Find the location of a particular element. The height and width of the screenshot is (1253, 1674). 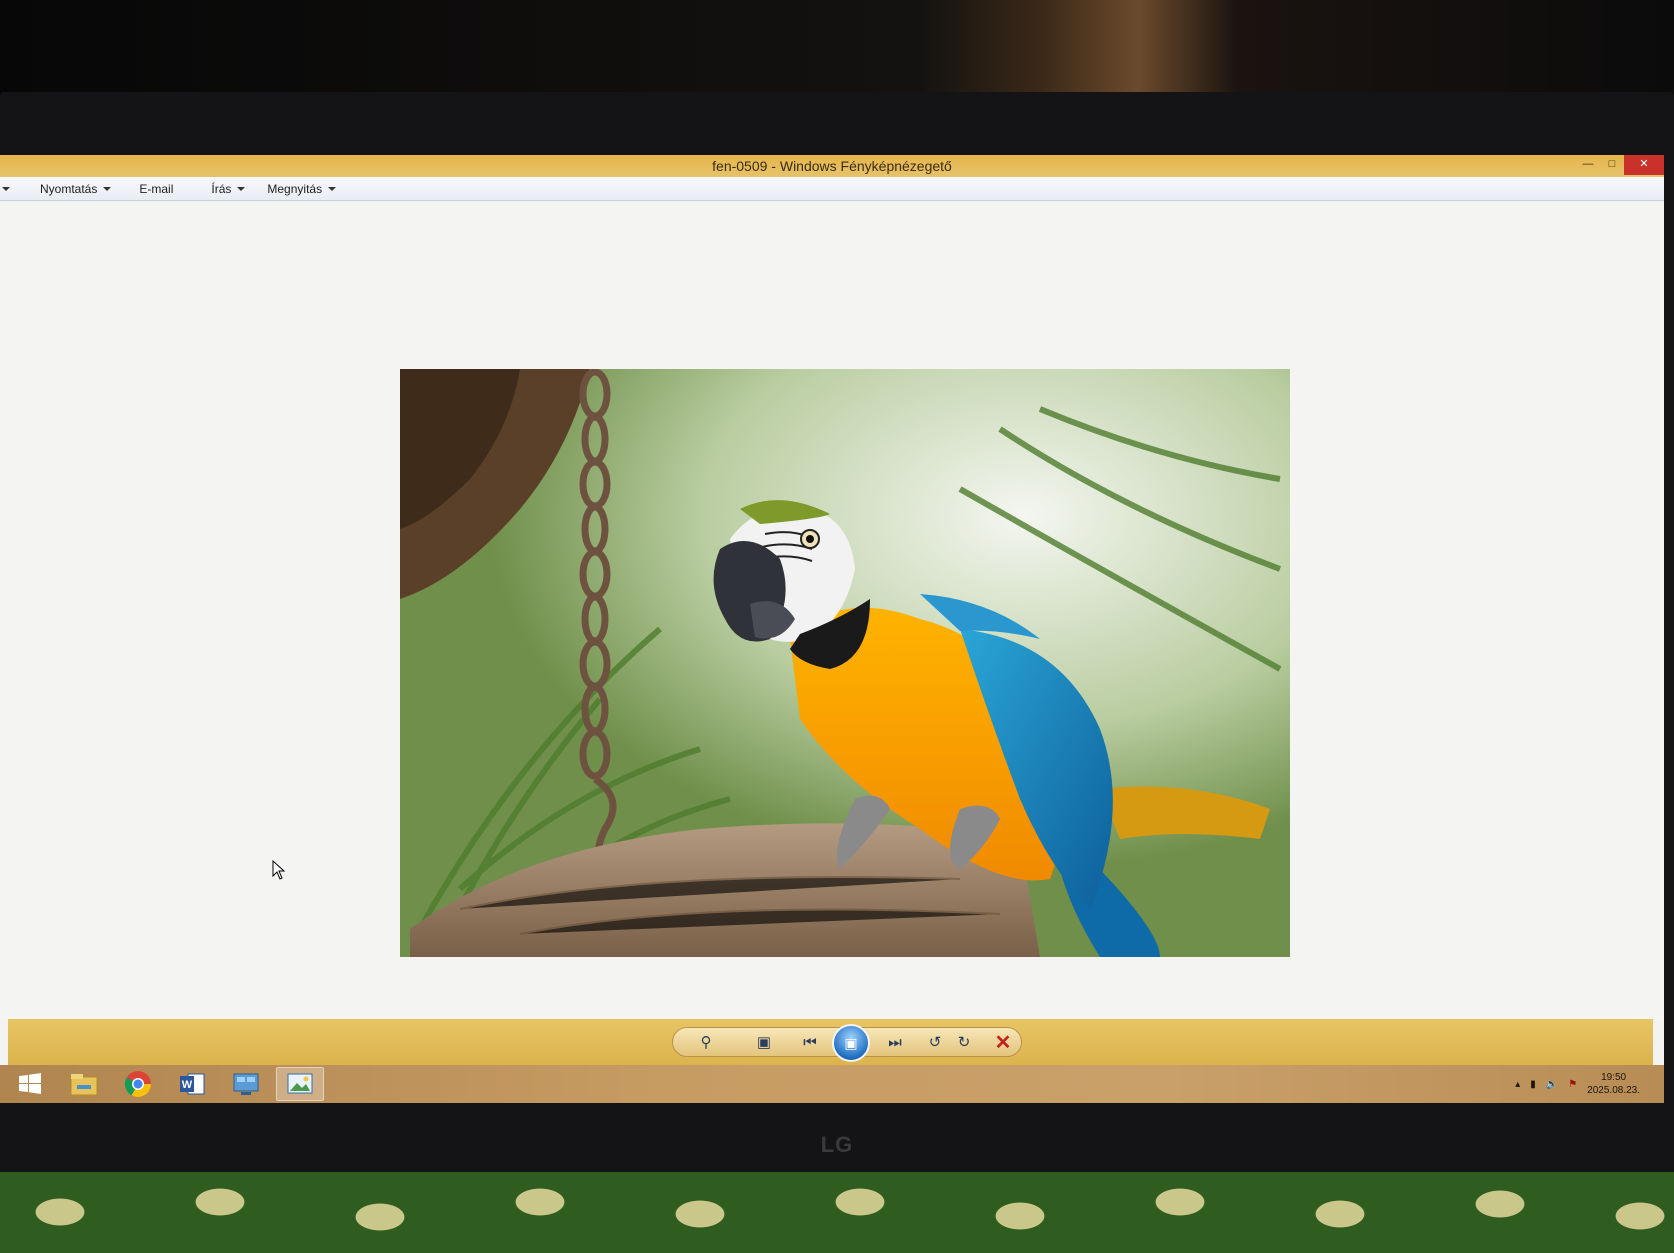

minimize-button: — is located at coordinates (1588, 165).